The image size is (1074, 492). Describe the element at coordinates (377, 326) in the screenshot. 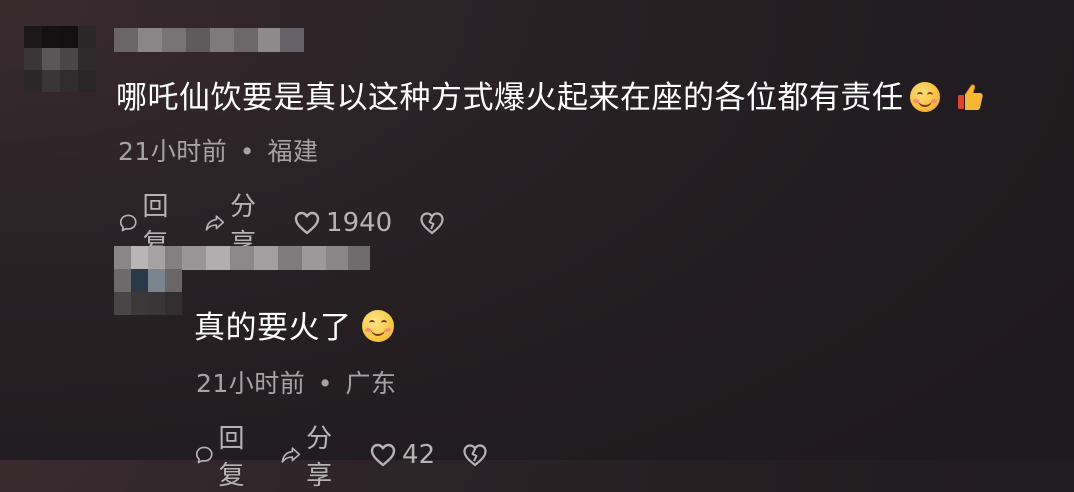

I see `smile-emoji-icon` at that location.